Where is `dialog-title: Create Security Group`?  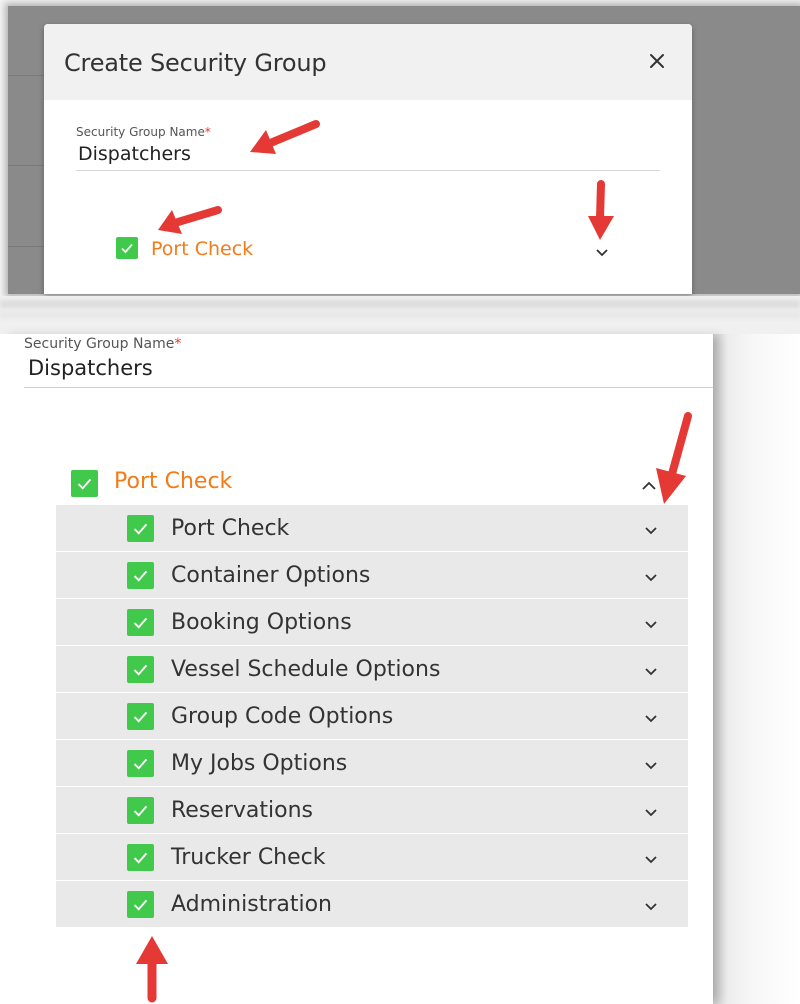
dialog-title: Create Security Group is located at coordinates (195, 63).